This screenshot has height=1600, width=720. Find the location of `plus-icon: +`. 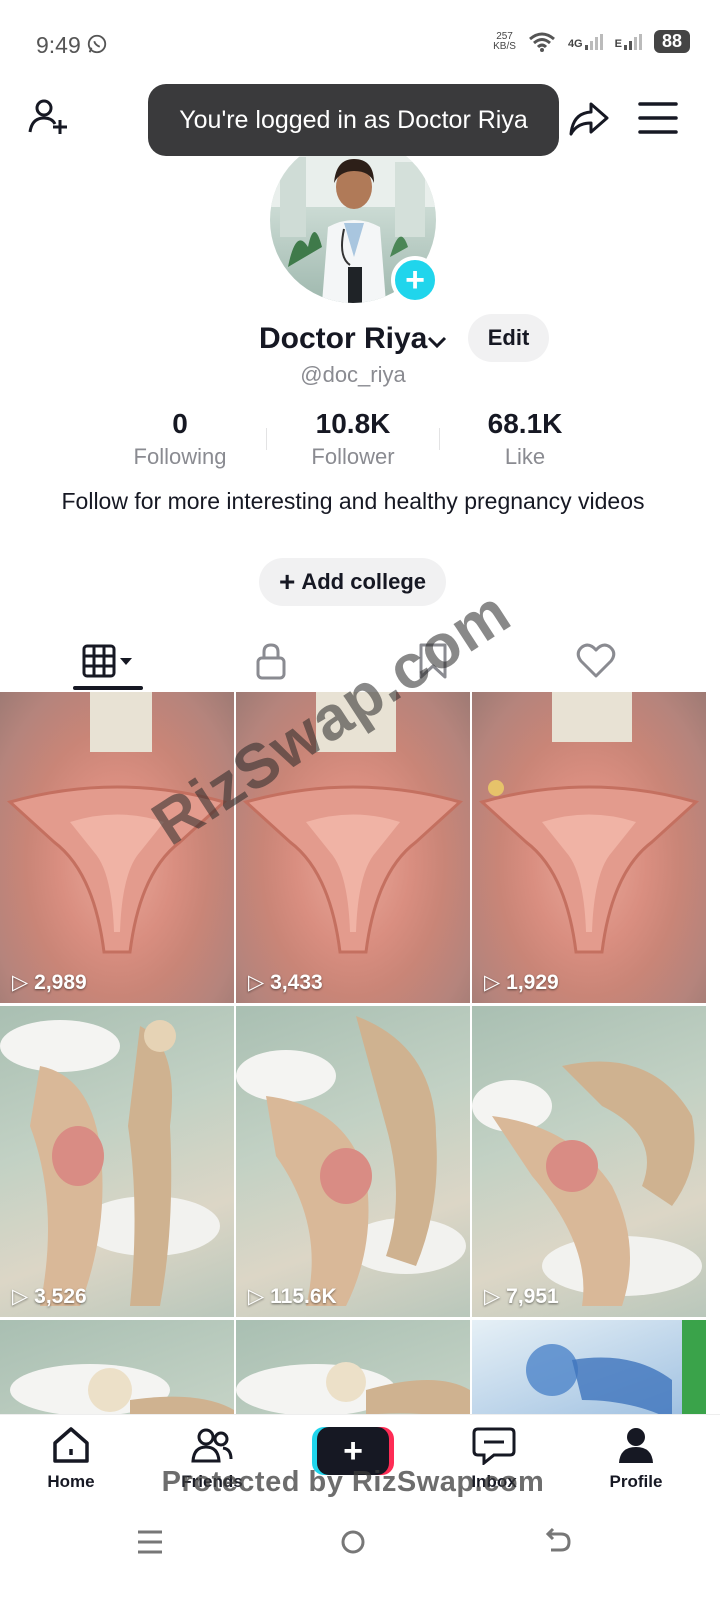

plus-icon: + is located at coordinates (287, 581).